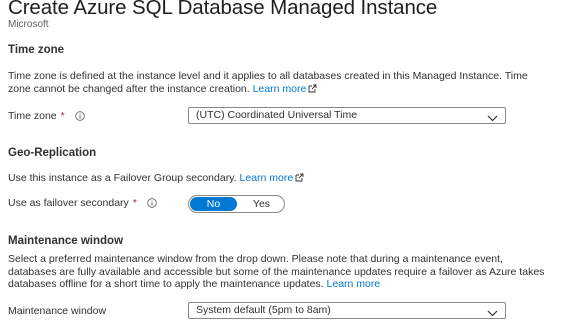  Describe the element at coordinates (261, 204) in the screenshot. I see `toggle-option-yes: Yes` at that location.